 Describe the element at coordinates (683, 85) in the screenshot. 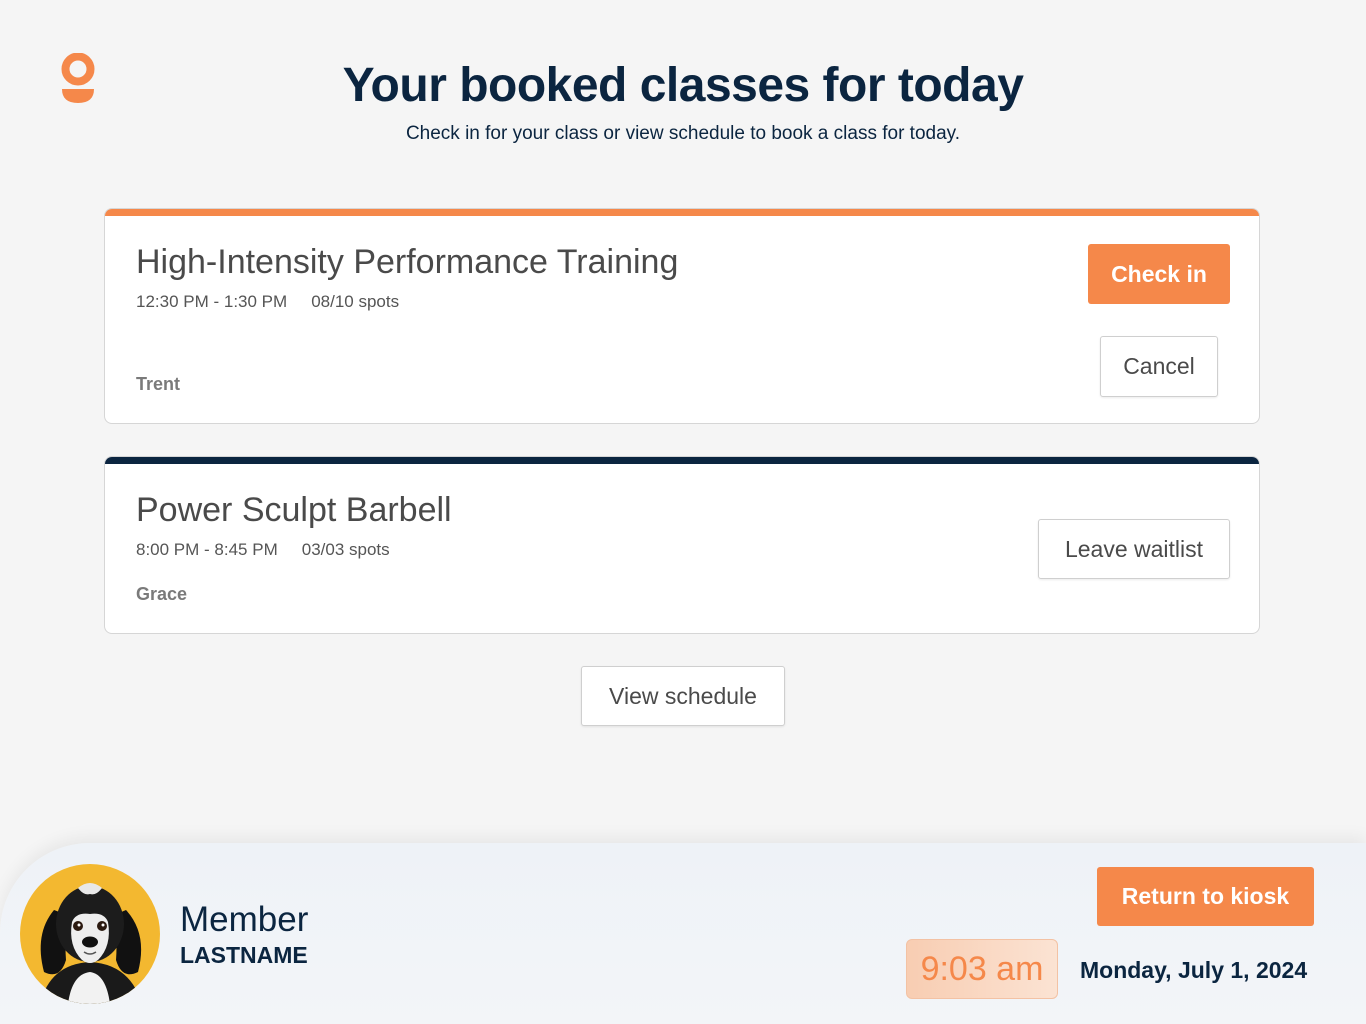

I see `page-title: Your booked classes for today` at that location.